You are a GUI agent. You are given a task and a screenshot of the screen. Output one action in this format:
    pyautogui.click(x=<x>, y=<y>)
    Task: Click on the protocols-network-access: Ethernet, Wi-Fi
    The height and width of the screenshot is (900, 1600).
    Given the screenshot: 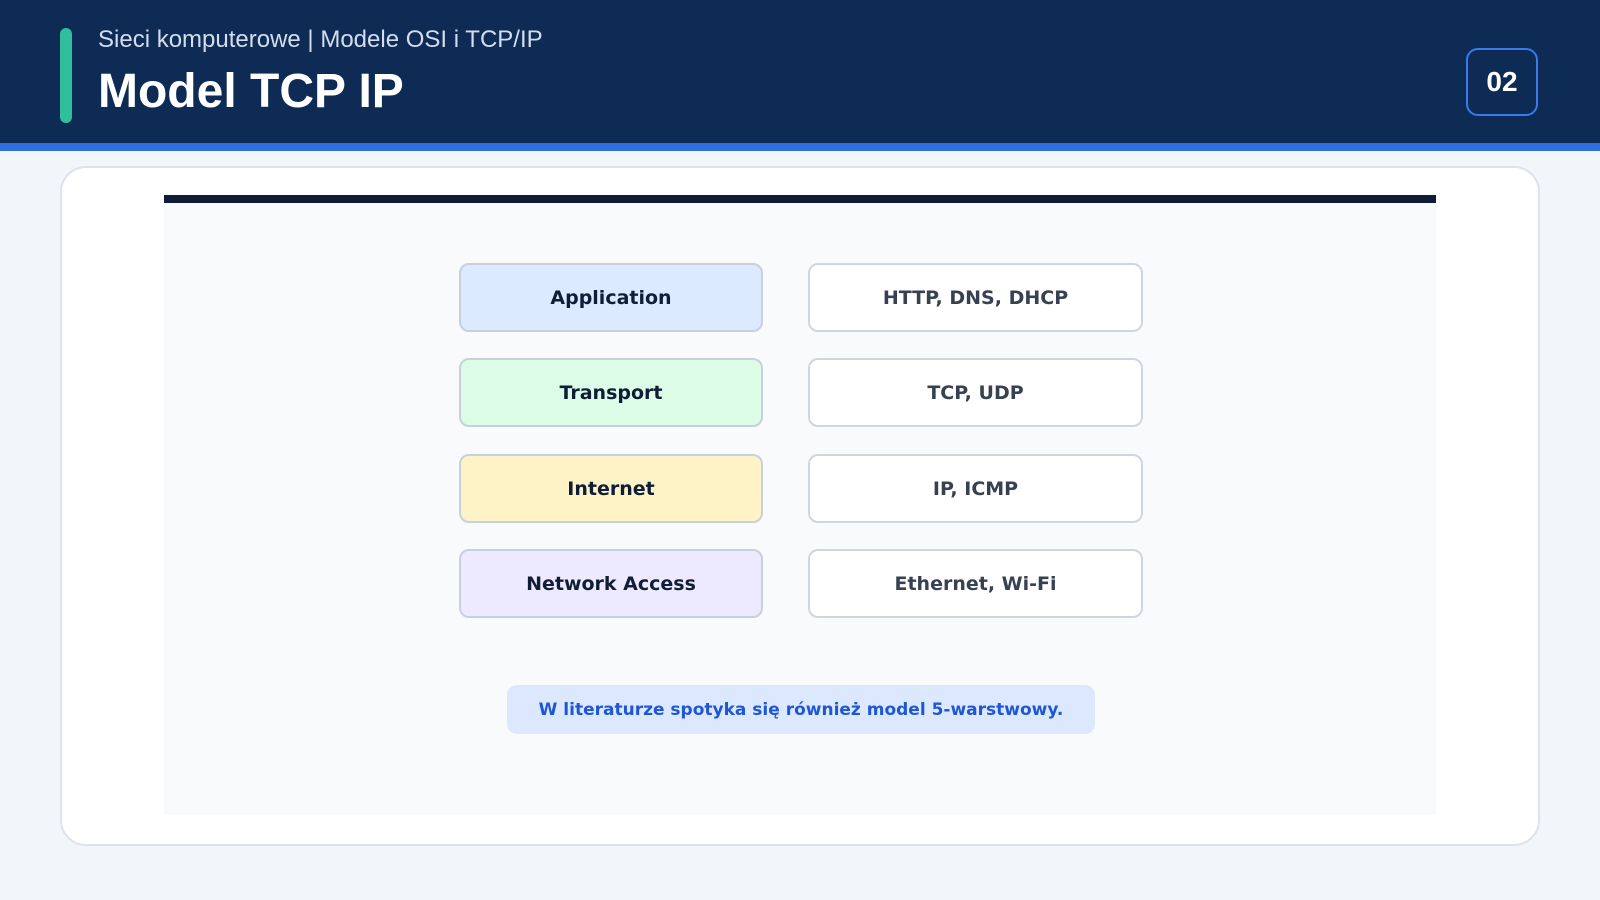 What is the action you would take?
    pyautogui.click(x=975, y=583)
    